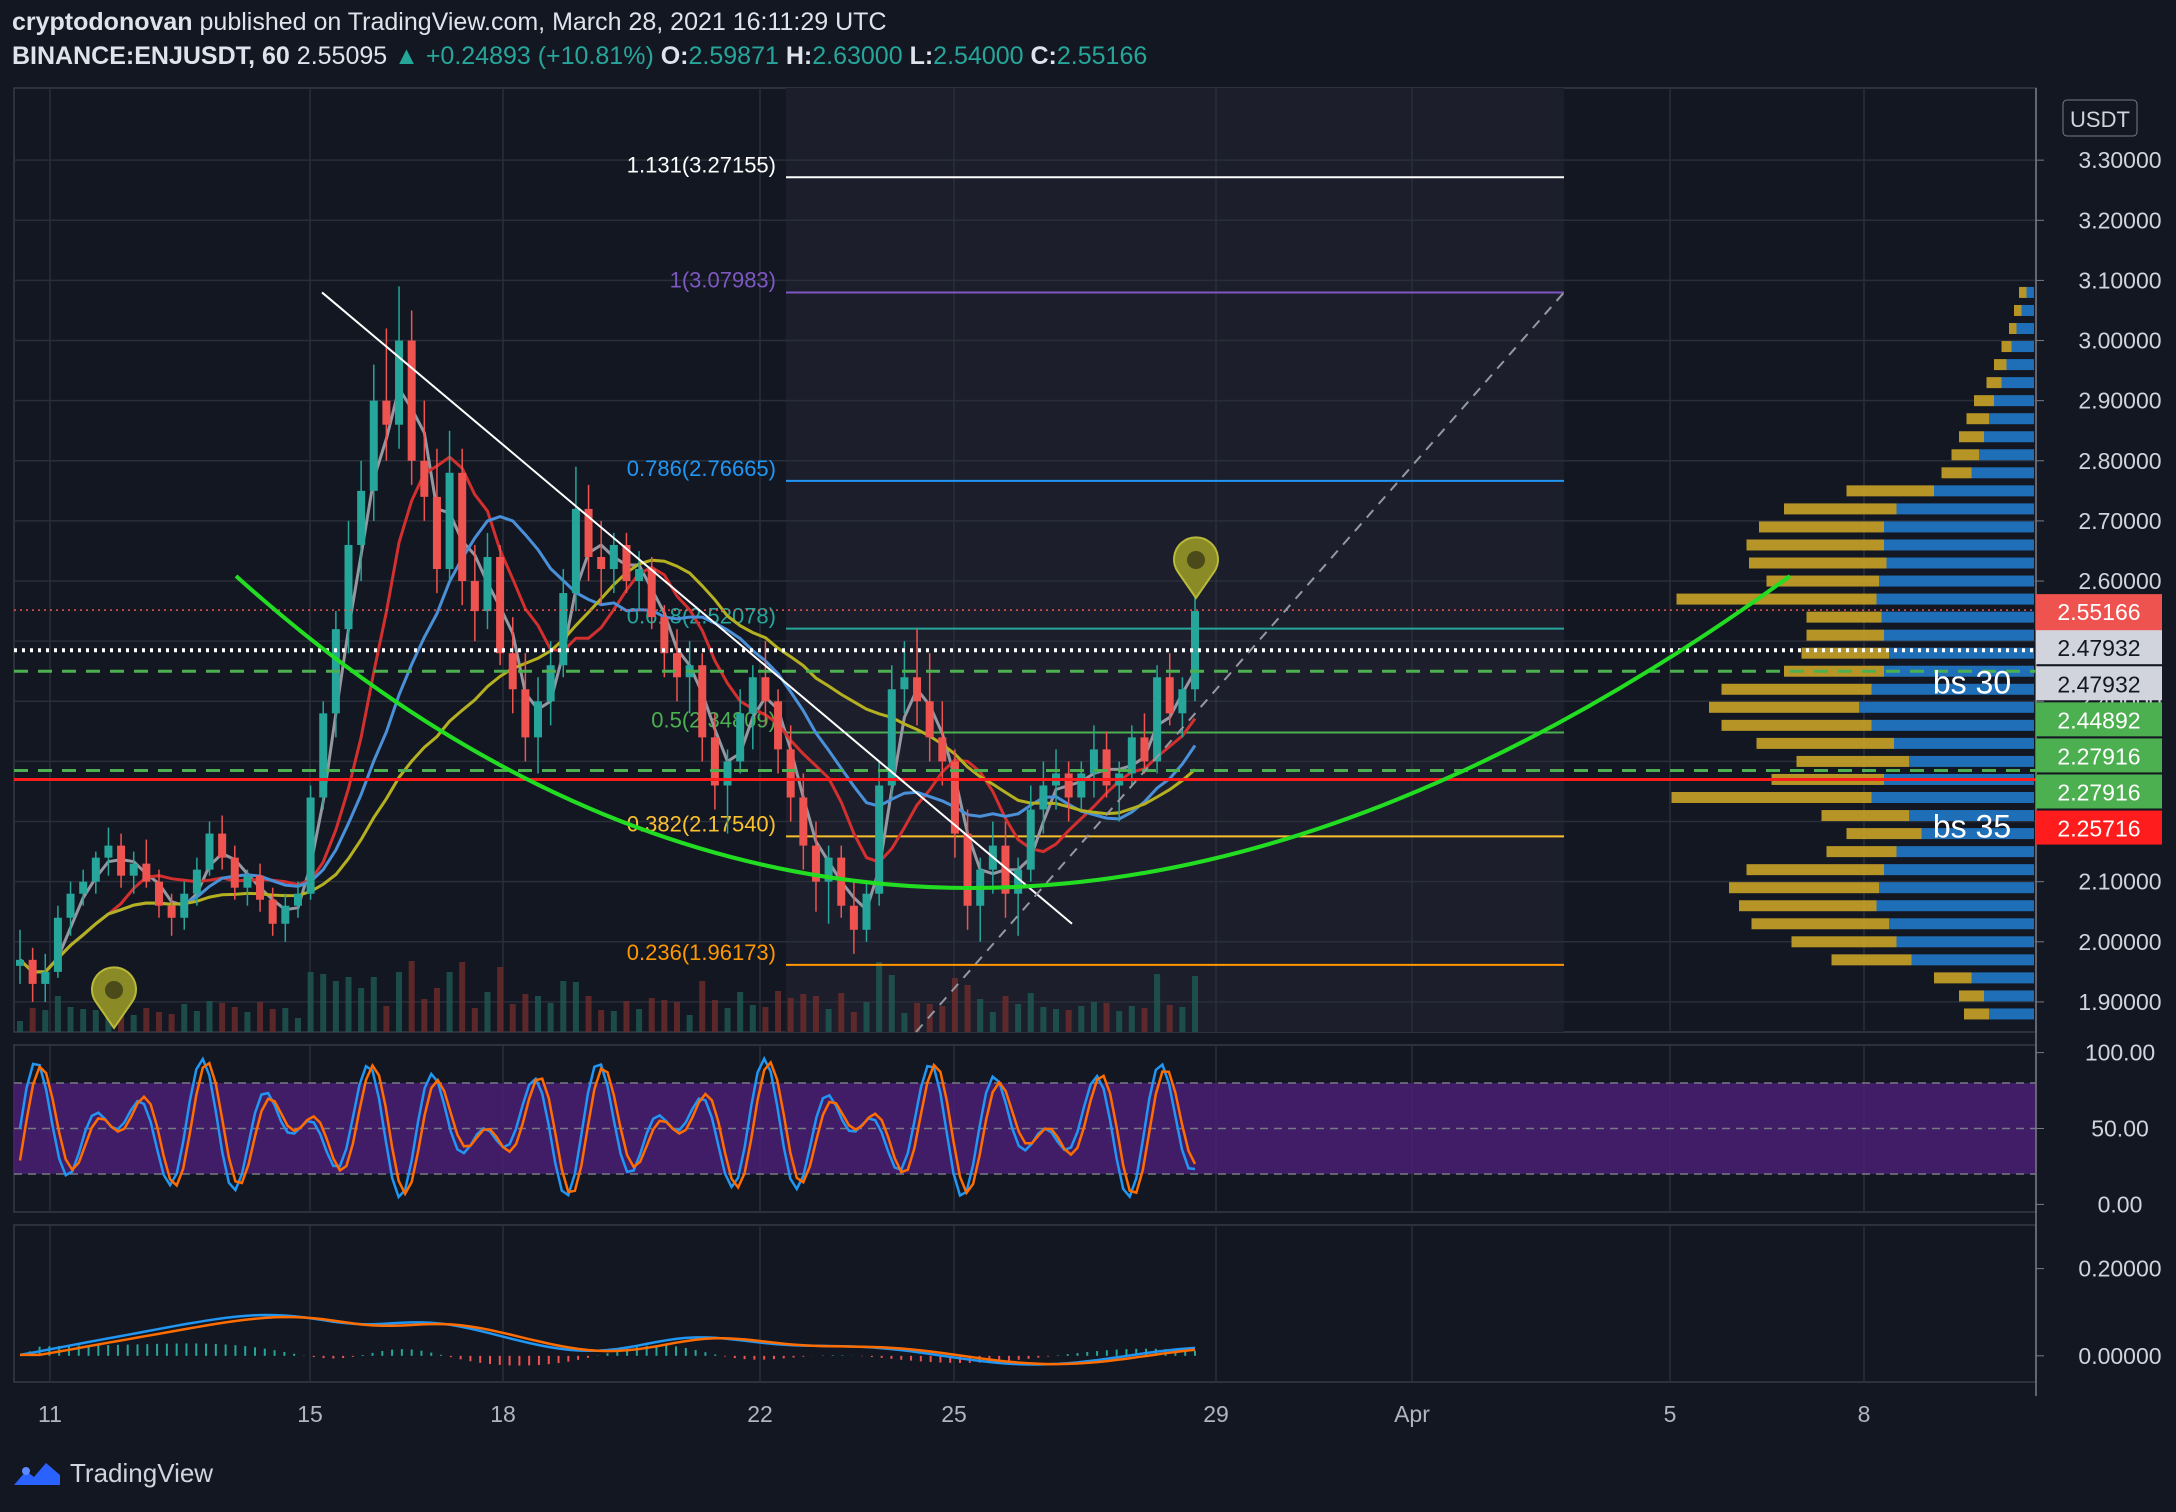 The width and height of the screenshot is (2176, 1512). What do you see at coordinates (1412, 1414) in the screenshot?
I see `x-tick-label: Apr` at bounding box center [1412, 1414].